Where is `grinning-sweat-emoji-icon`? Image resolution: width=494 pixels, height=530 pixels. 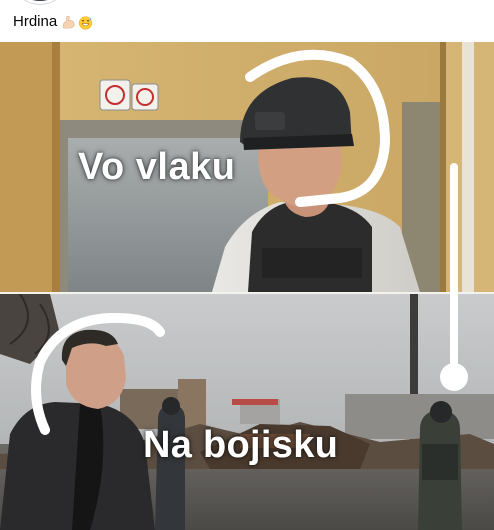
grinning-sweat-emoji-icon is located at coordinates (86, 22).